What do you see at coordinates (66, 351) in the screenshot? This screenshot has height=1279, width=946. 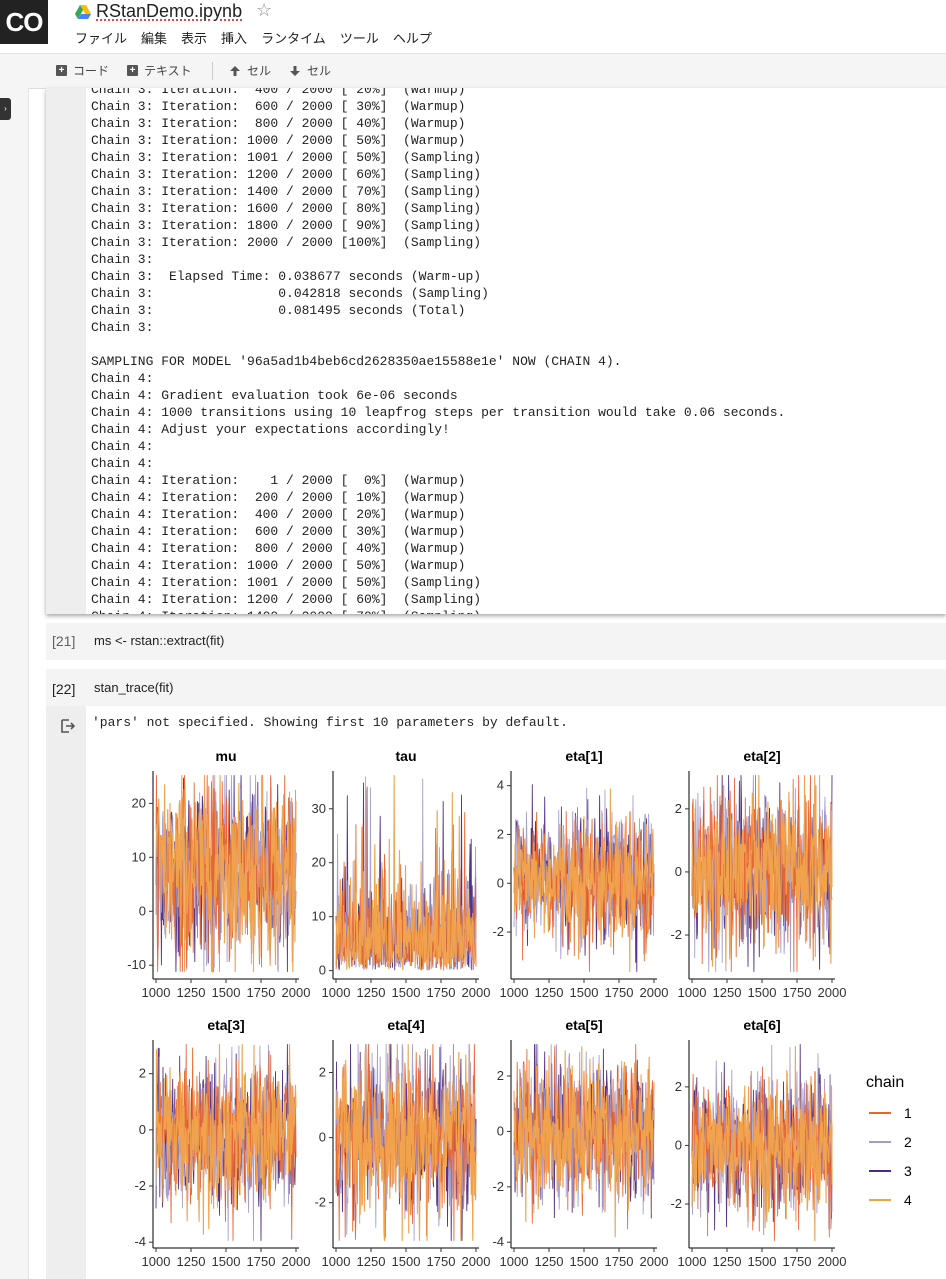 I see `output-gutter` at bounding box center [66, 351].